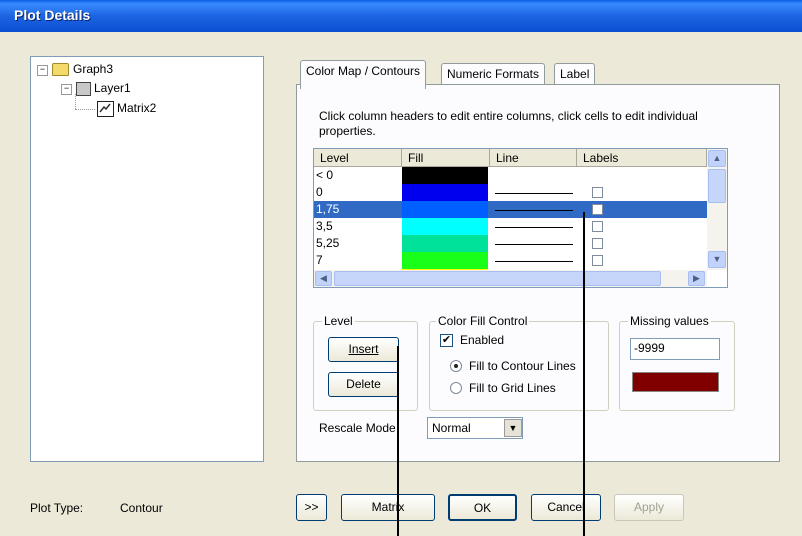 The height and width of the screenshot is (536, 802). I want to click on tab-label: Color Map / Contours, so click(363, 71).